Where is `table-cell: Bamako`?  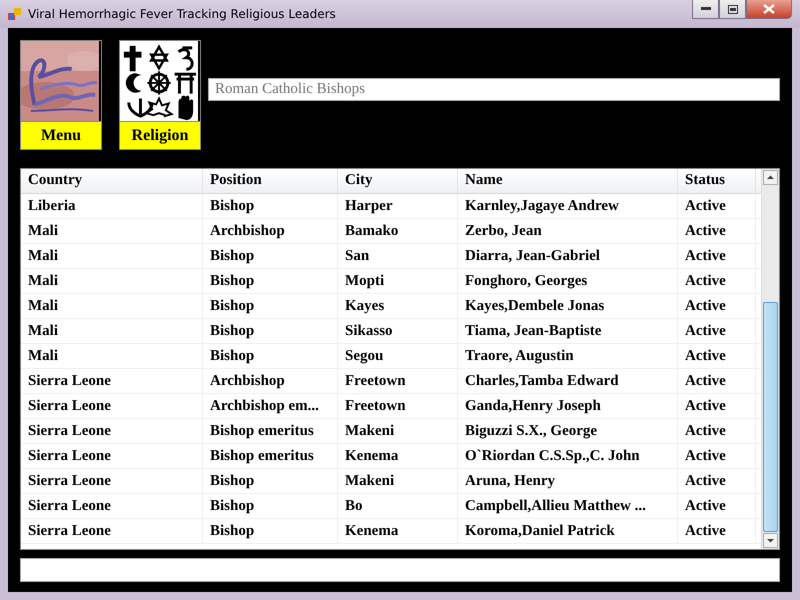
table-cell: Bamako is located at coordinates (398, 231).